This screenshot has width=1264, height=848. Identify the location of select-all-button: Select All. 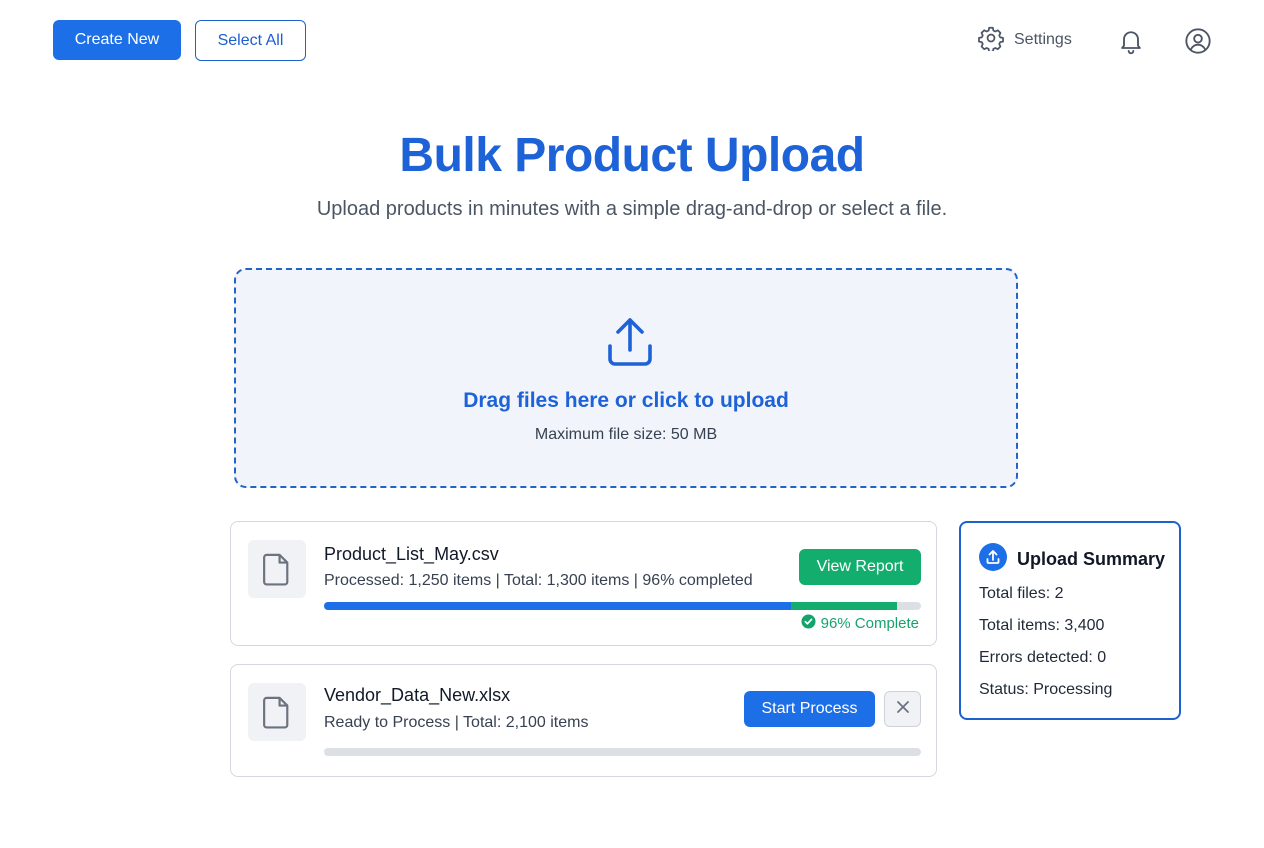
(250, 40).